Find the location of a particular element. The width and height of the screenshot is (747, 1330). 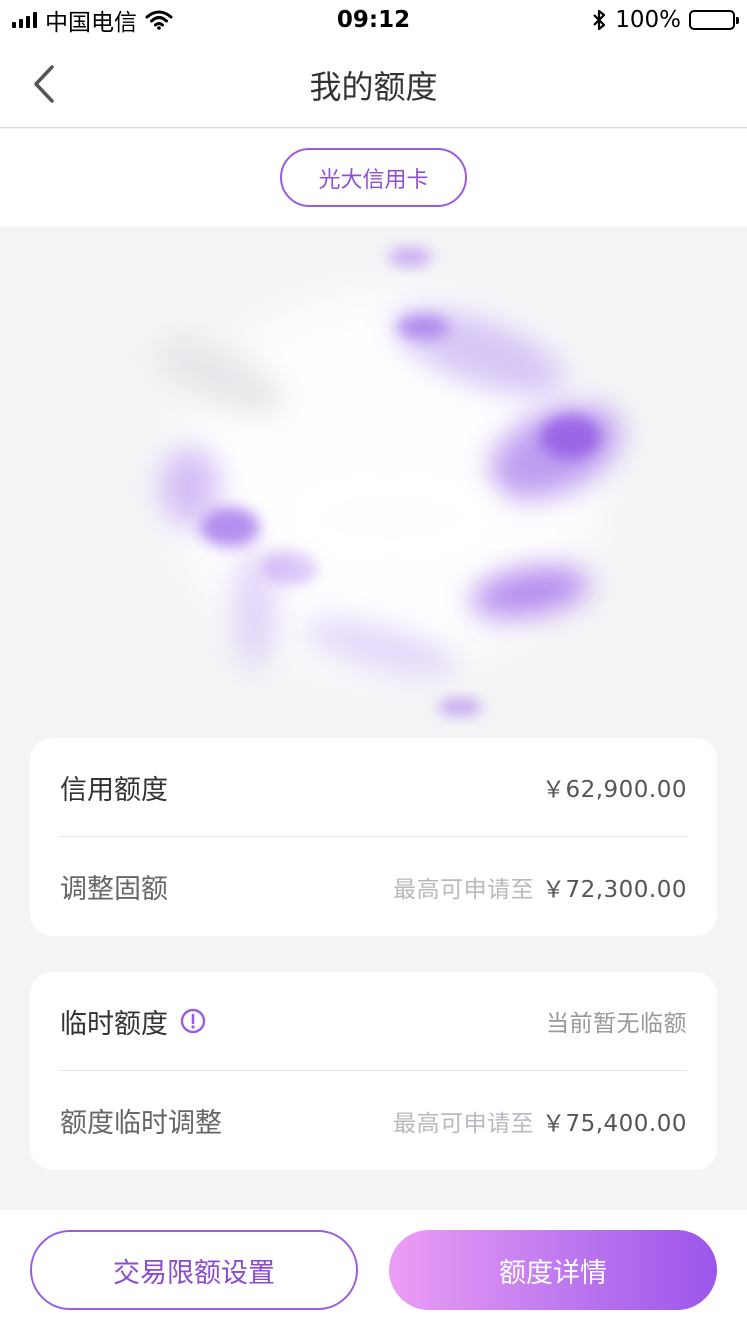

fixed-adjust-label: 调整固额 is located at coordinates (114, 889).